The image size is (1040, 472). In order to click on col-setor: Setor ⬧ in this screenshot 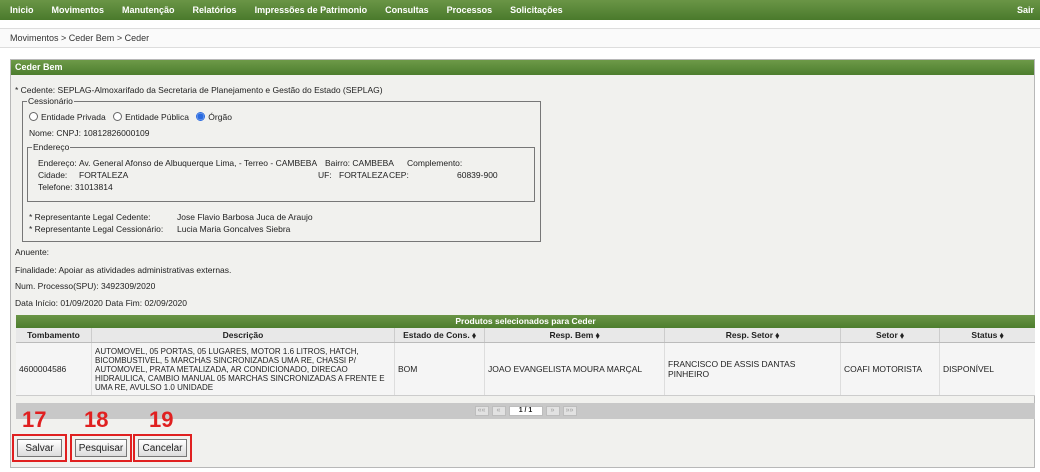, I will do `click(890, 335)`.